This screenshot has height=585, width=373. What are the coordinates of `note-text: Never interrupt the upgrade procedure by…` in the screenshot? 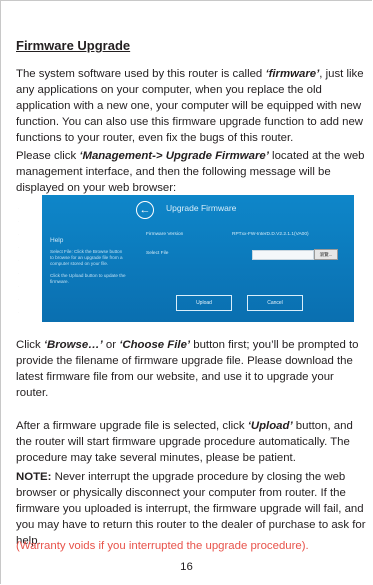 It's located at (191, 509).